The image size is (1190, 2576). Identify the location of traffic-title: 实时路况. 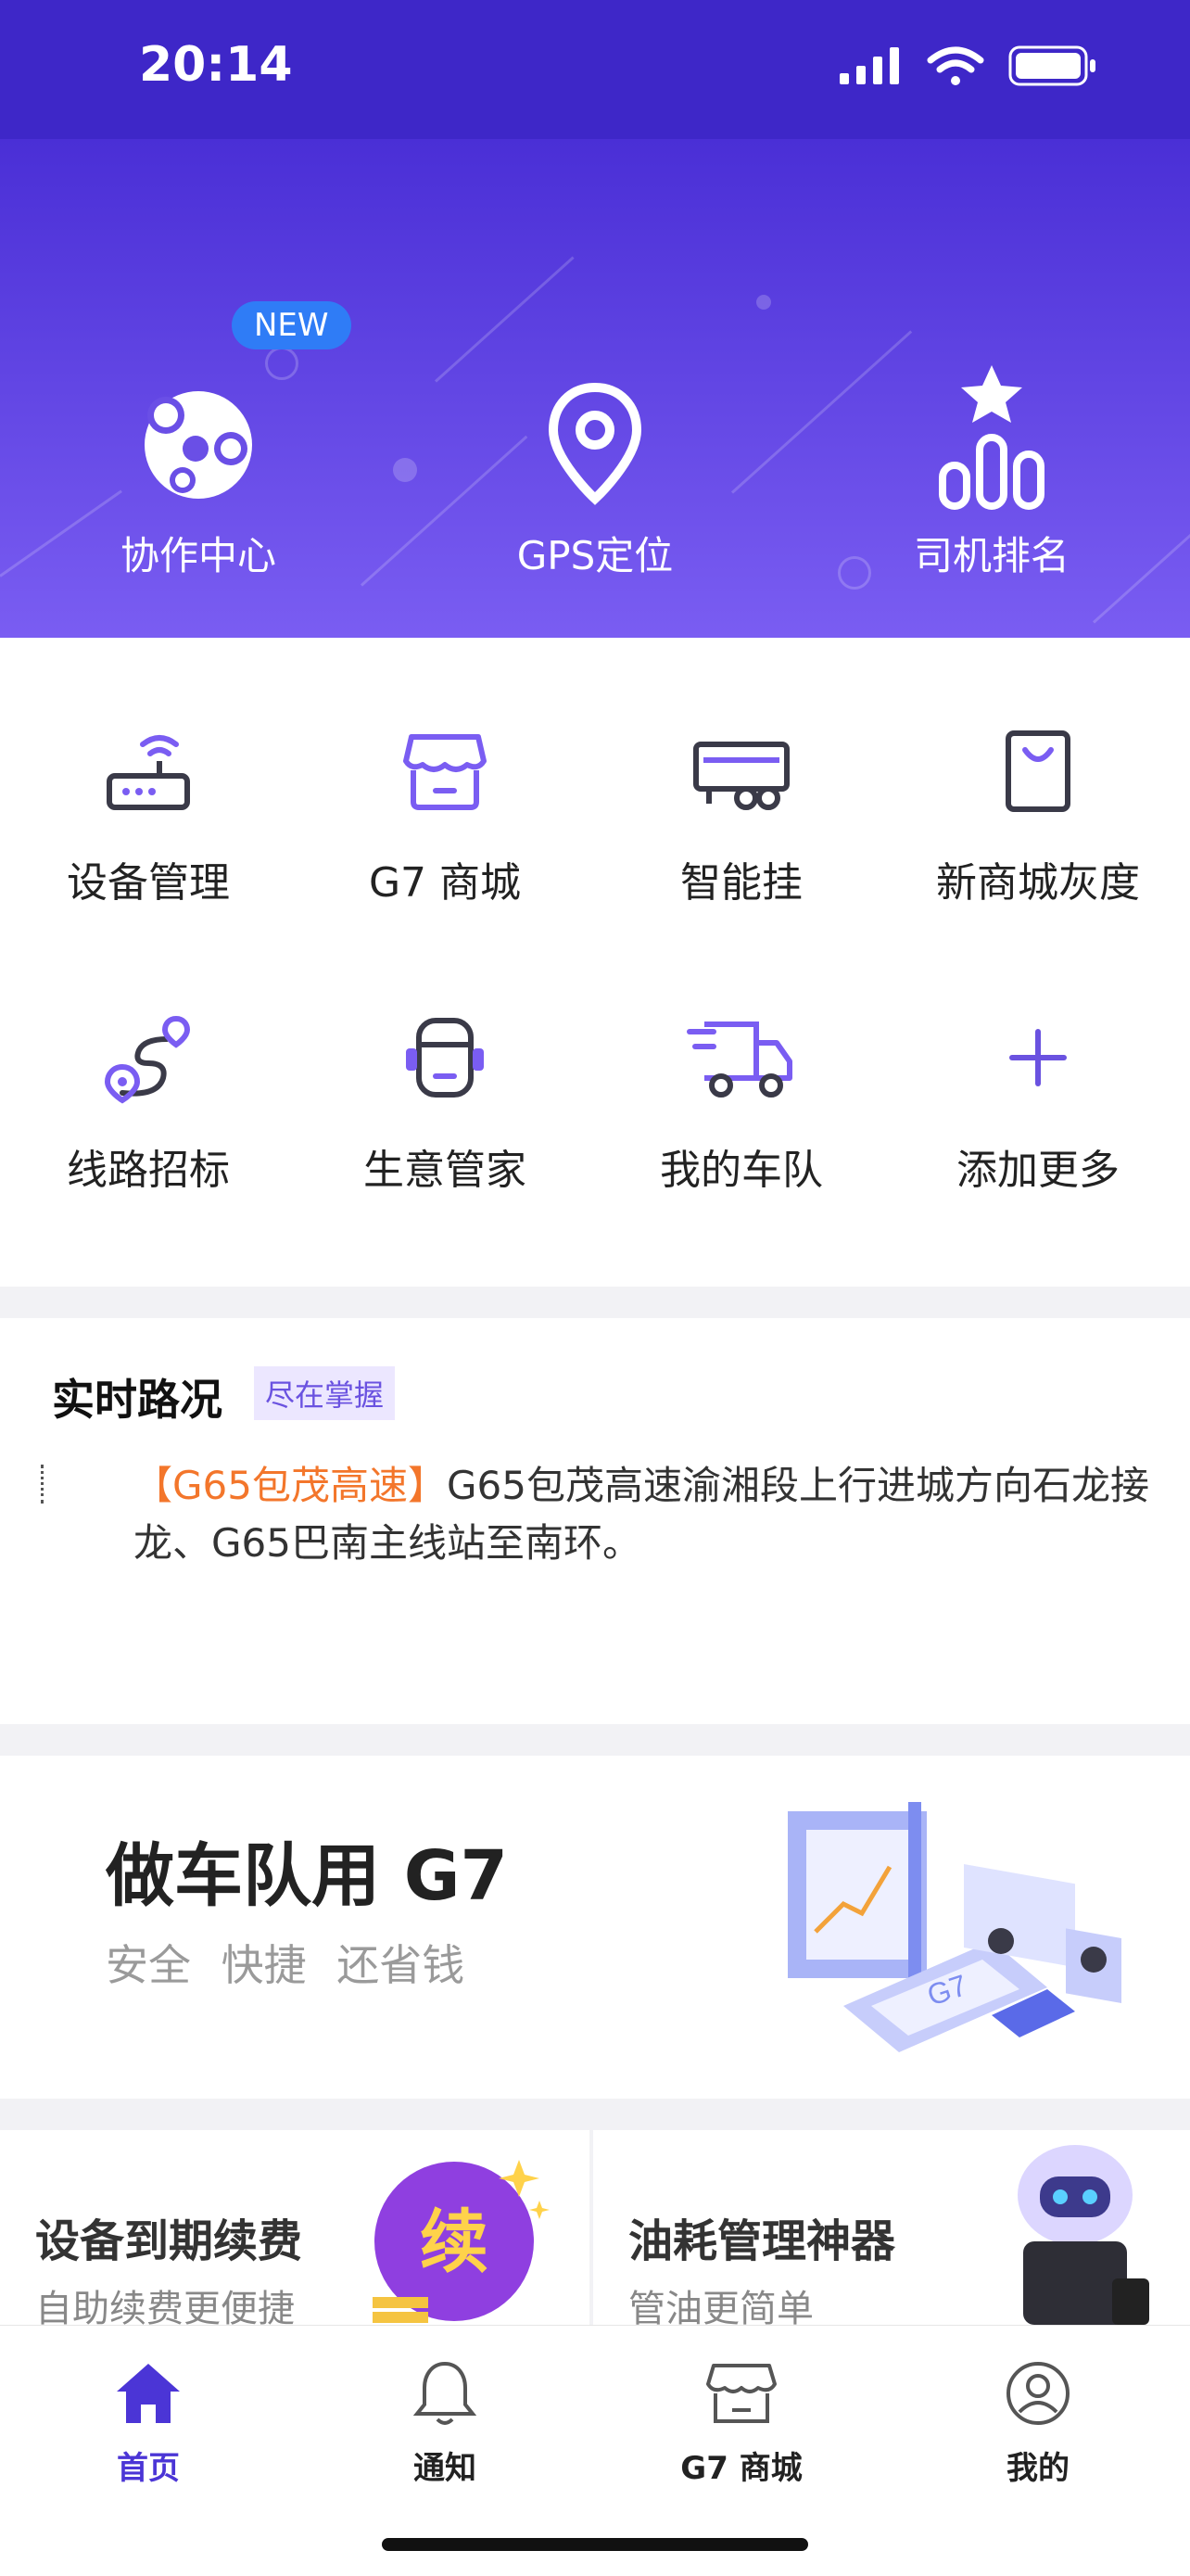
(137, 1400).